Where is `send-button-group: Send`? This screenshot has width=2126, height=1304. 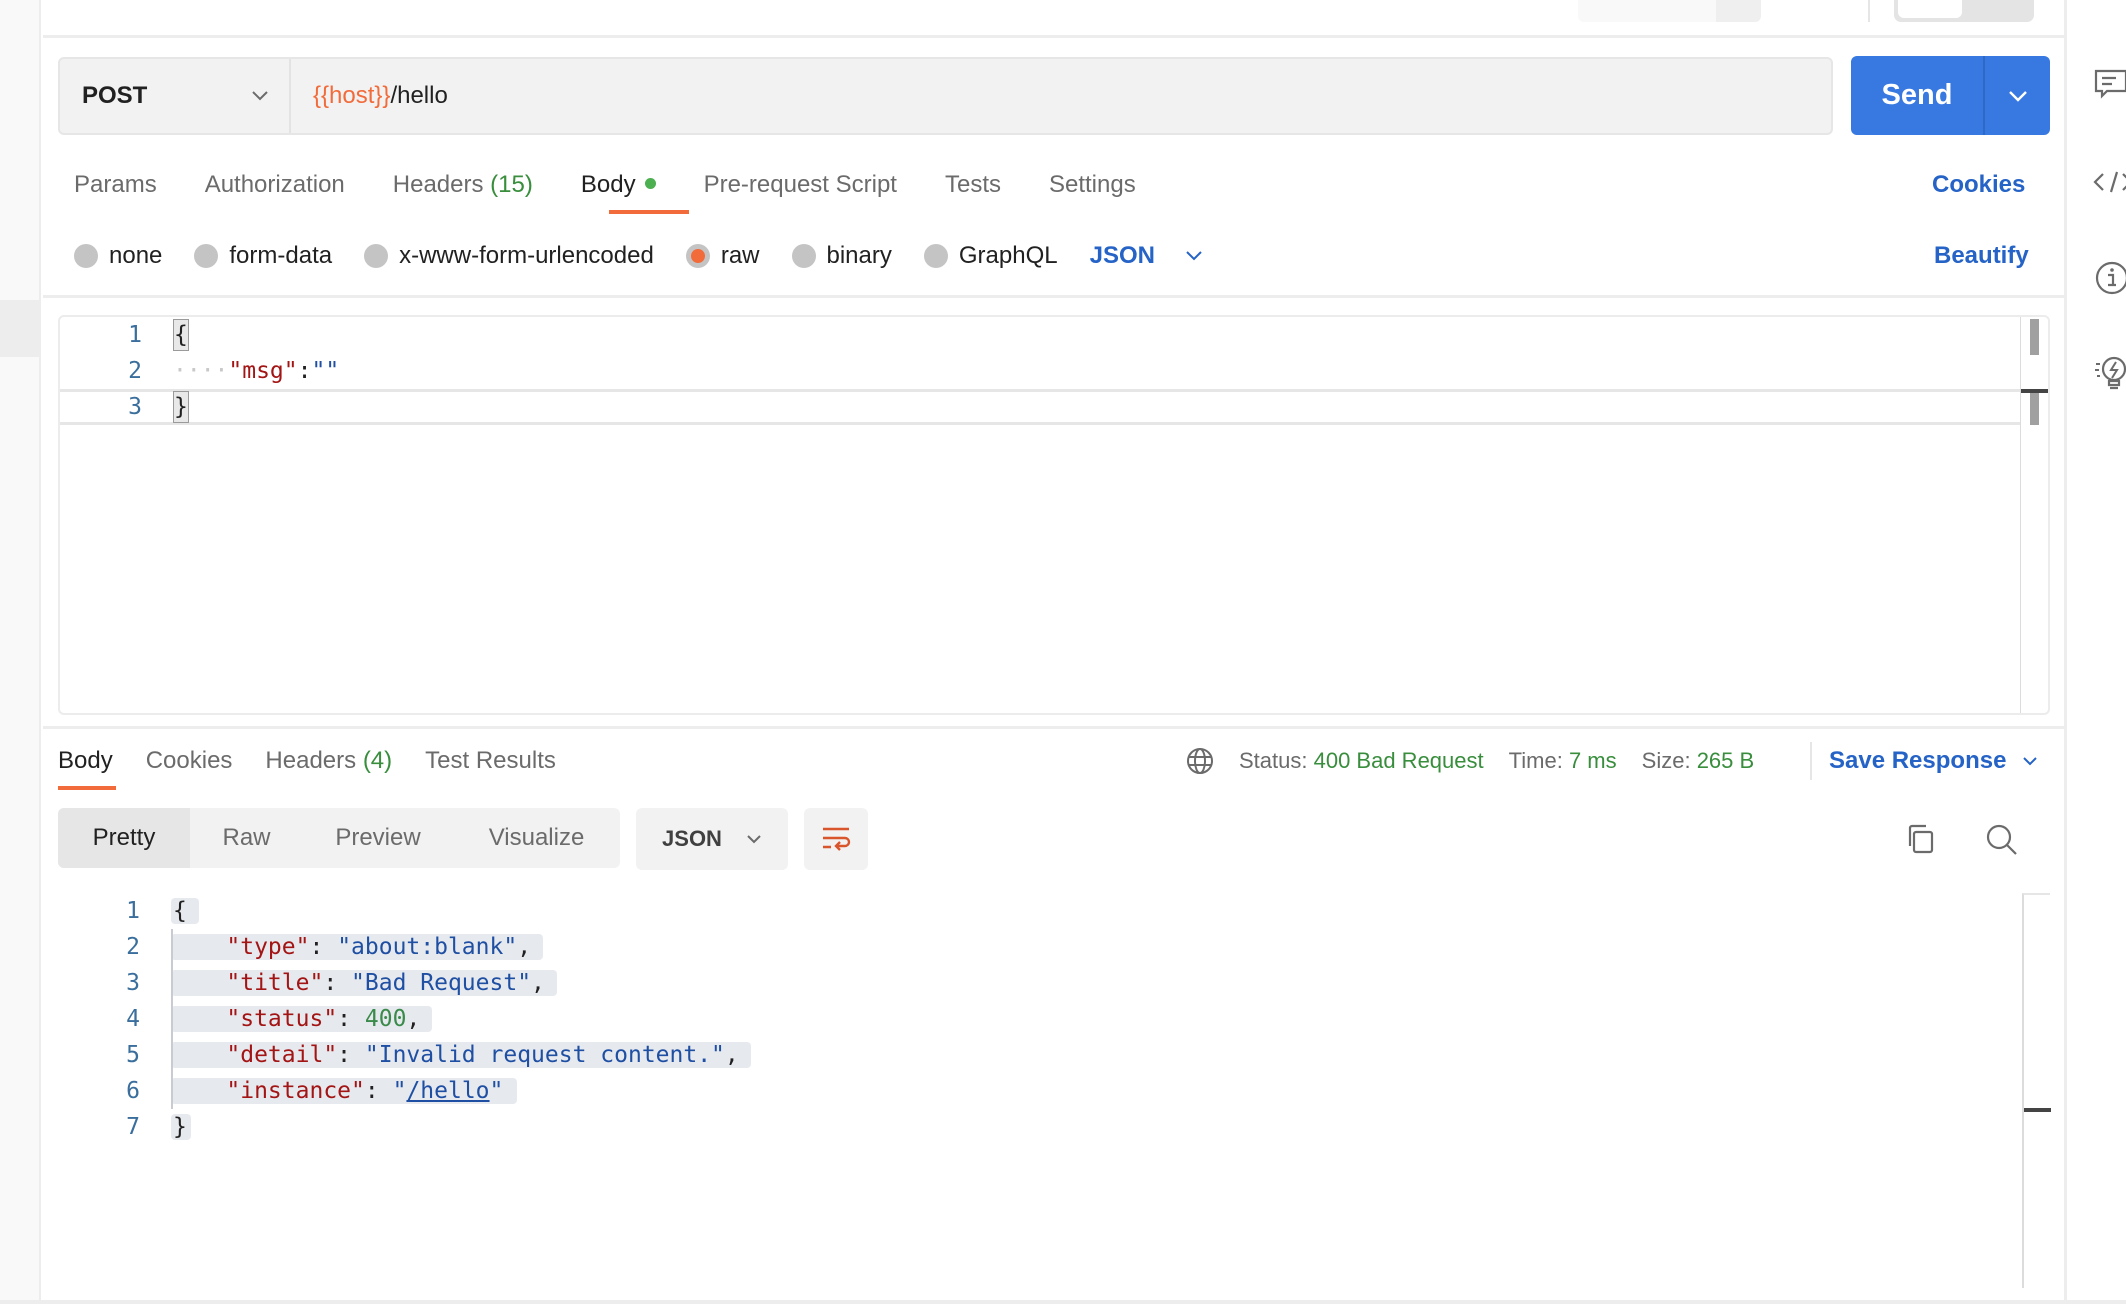 send-button-group: Send is located at coordinates (1950, 95).